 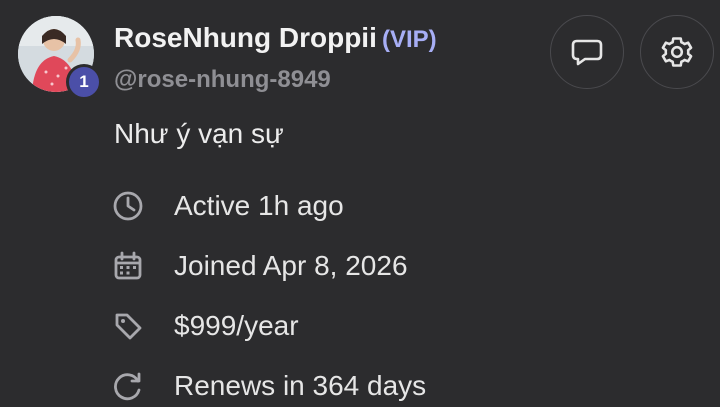 What do you see at coordinates (128, 386) in the screenshot?
I see `renew-icon` at bounding box center [128, 386].